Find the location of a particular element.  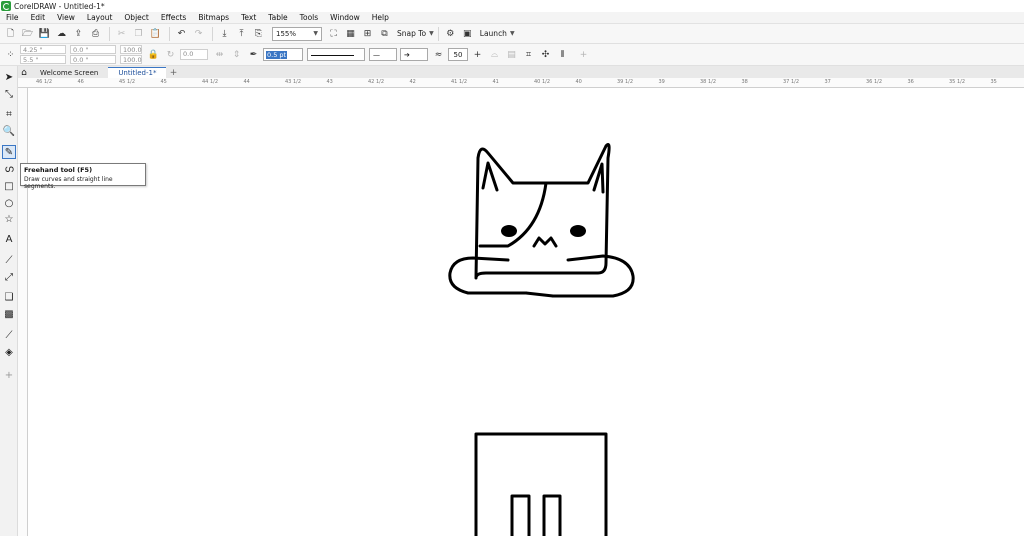

y-position-field: 5.5 " is located at coordinates (43, 59).